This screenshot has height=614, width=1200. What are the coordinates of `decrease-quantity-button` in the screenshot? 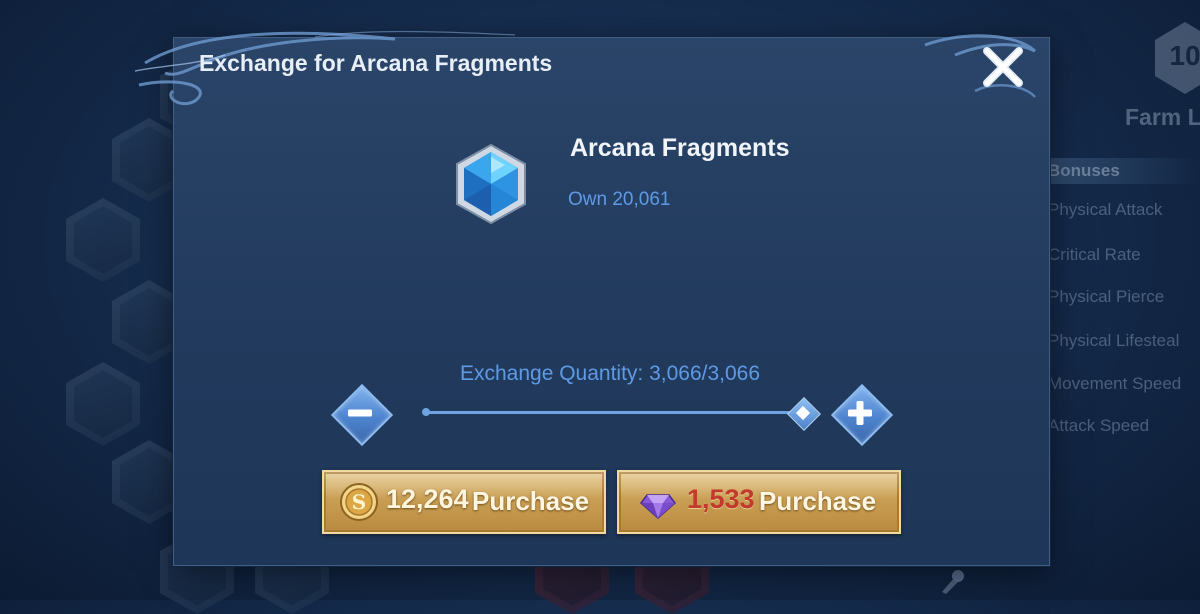 It's located at (362, 415).